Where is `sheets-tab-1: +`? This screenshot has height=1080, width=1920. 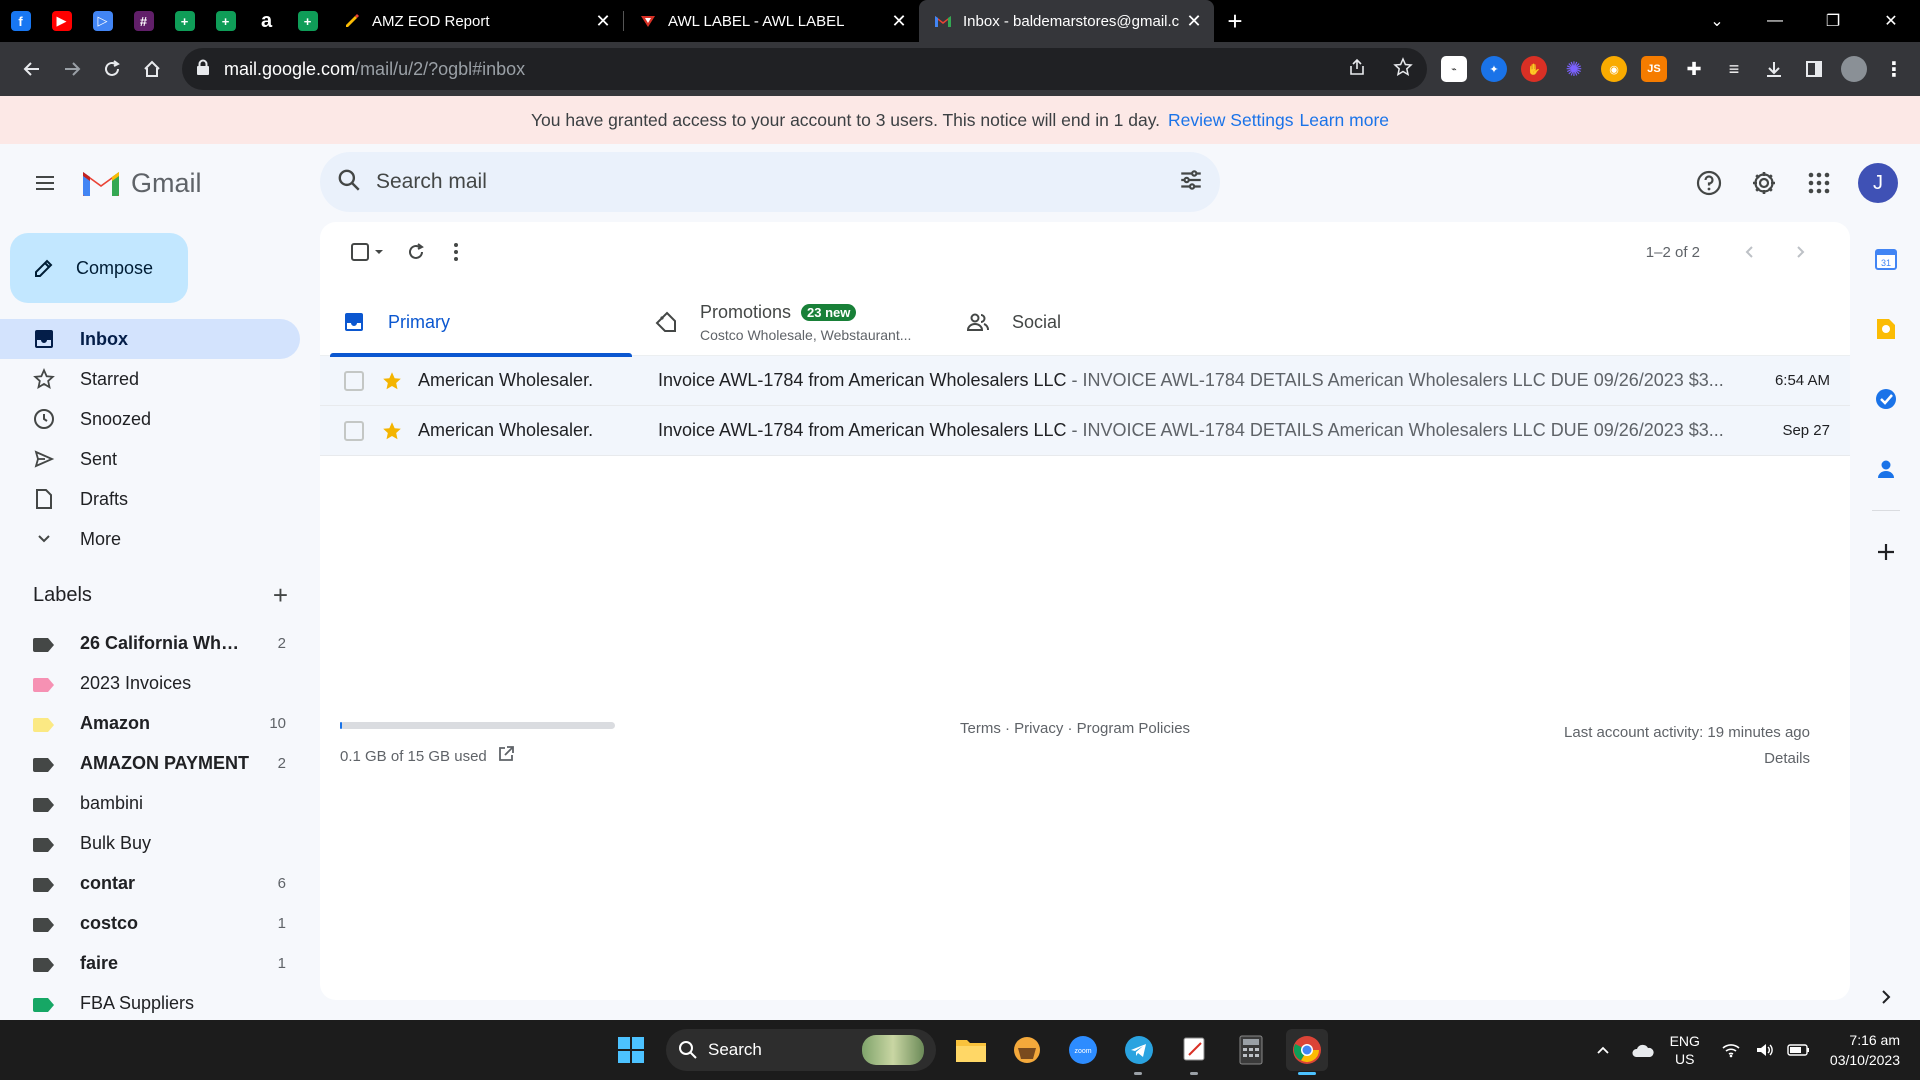
sheets-tab-1: + is located at coordinates (184, 21).